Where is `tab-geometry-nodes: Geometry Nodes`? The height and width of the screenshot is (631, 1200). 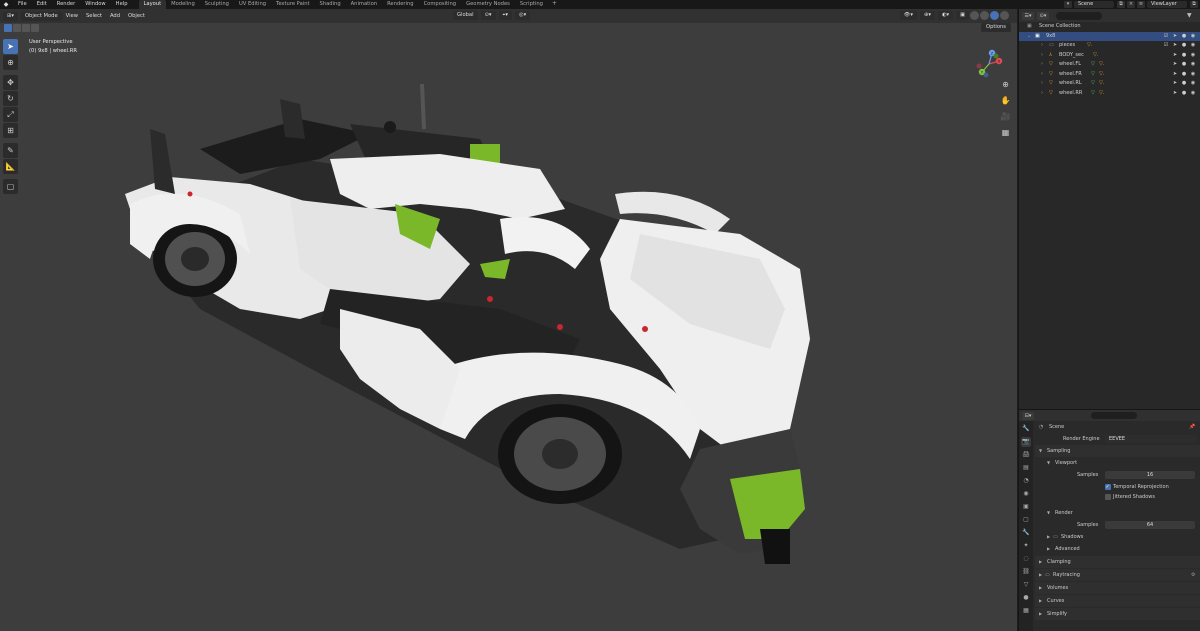
tab-geometry-nodes: Geometry Nodes is located at coordinates (488, 4).